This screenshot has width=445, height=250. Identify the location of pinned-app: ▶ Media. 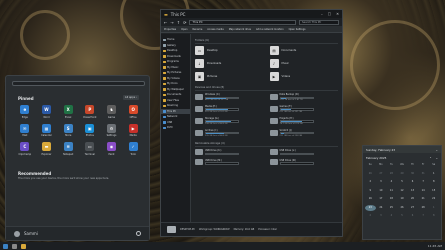
(133, 130).